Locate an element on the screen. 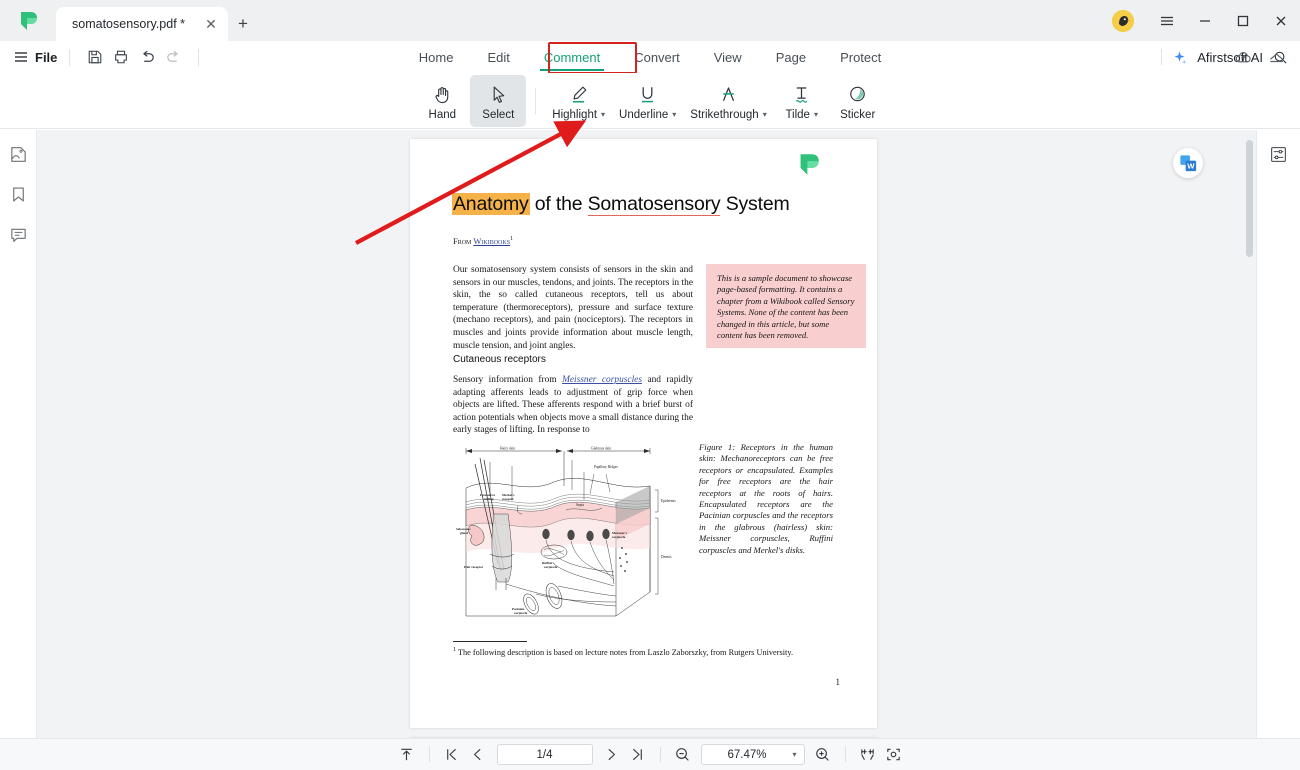 This screenshot has height=770, width=1300. tool-label: Sticker is located at coordinates (858, 114).